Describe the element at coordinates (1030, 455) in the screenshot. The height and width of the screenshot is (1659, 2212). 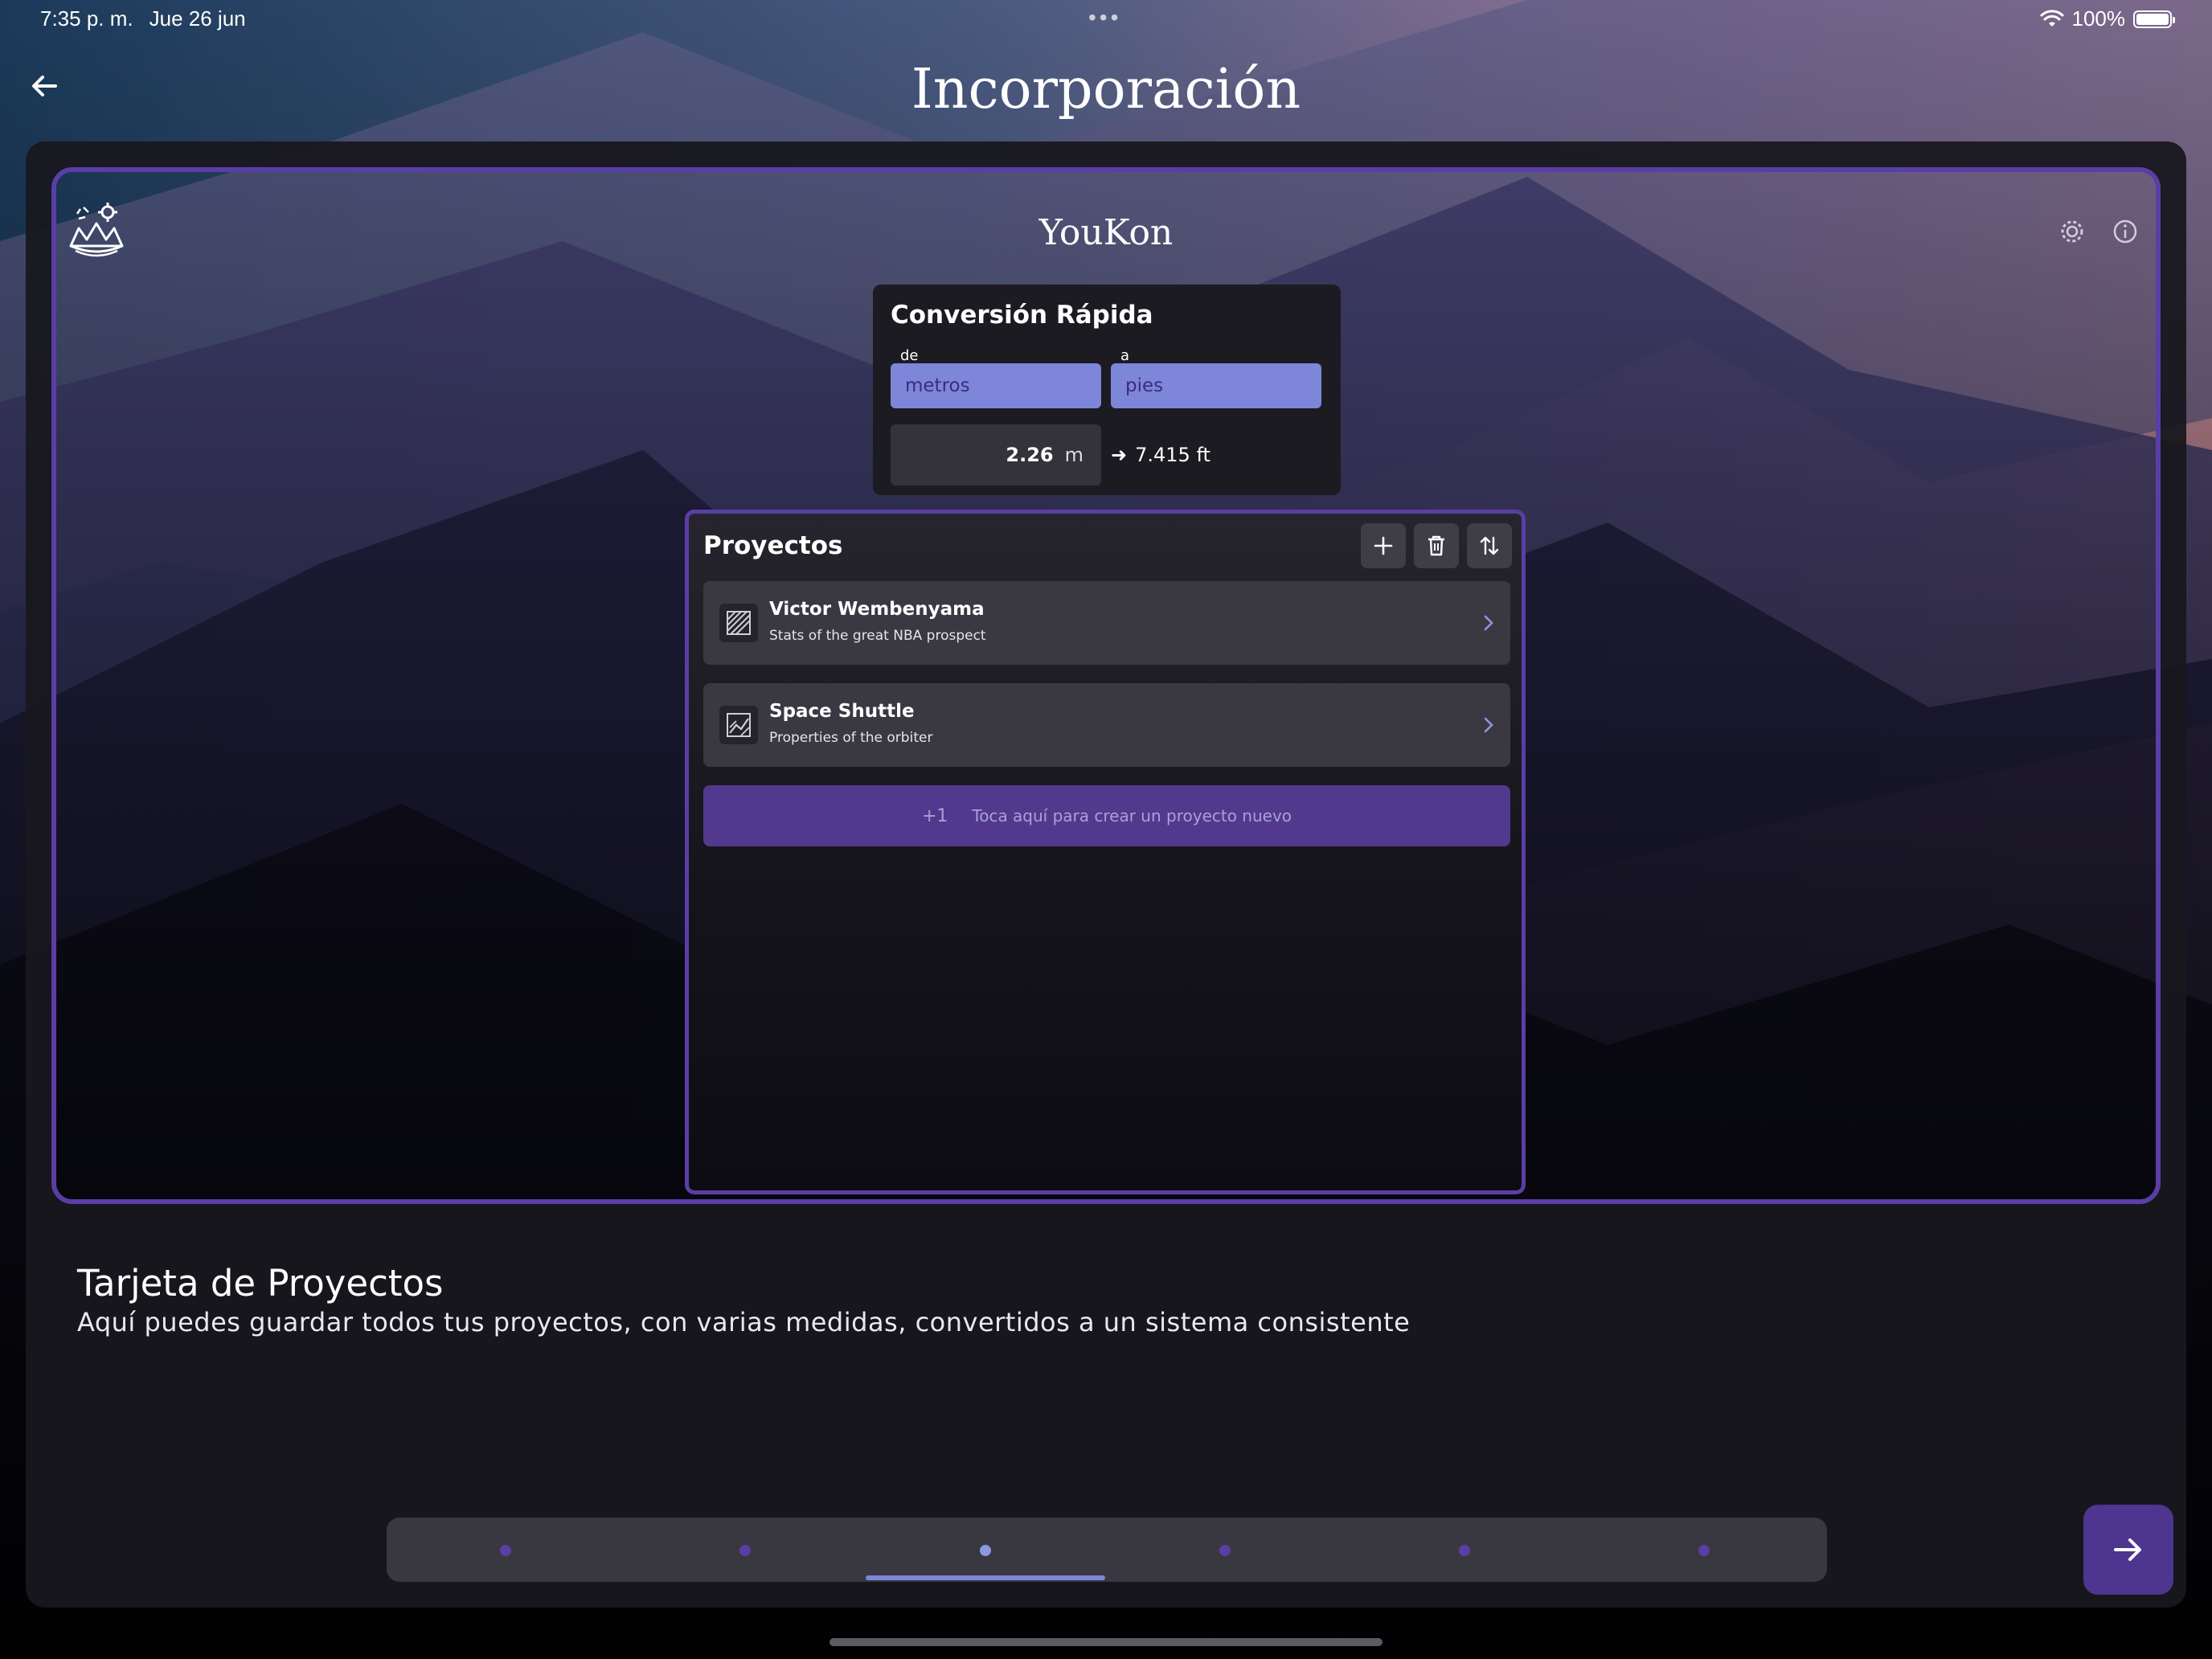
I see `input-value: 2.26` at that location.